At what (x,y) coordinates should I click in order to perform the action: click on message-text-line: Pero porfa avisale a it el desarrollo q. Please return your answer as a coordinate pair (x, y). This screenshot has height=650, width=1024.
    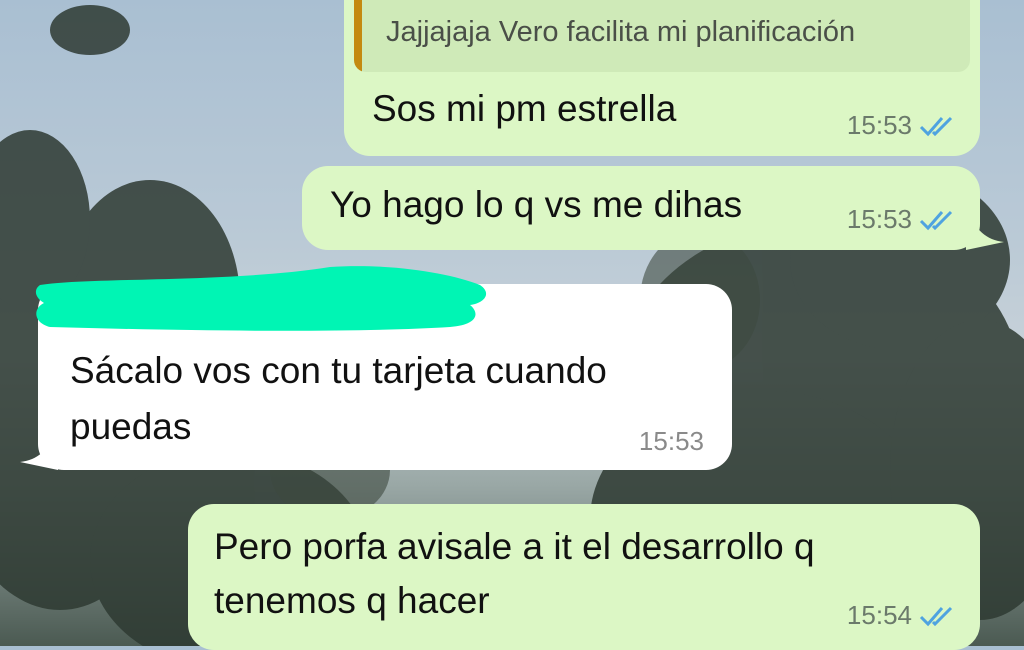
    Looking at the image, I should click on (514, 546).